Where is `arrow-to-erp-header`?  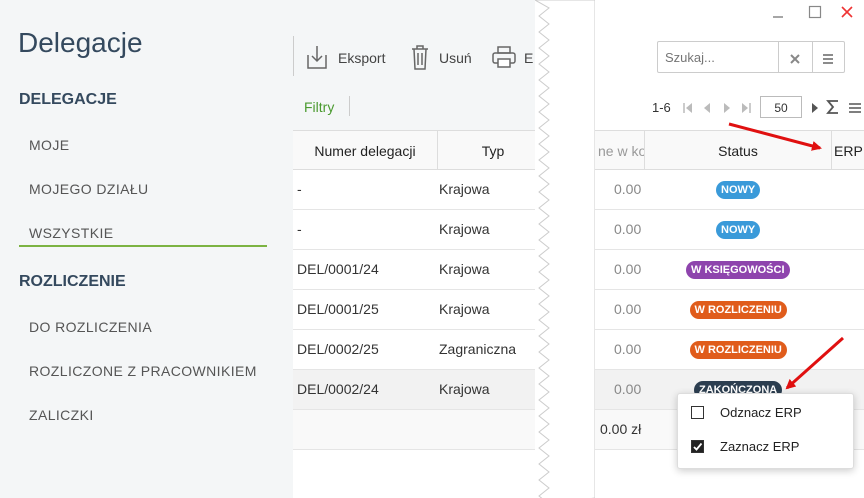 arrow-to-erp-header is located at coordinates (775, 136).